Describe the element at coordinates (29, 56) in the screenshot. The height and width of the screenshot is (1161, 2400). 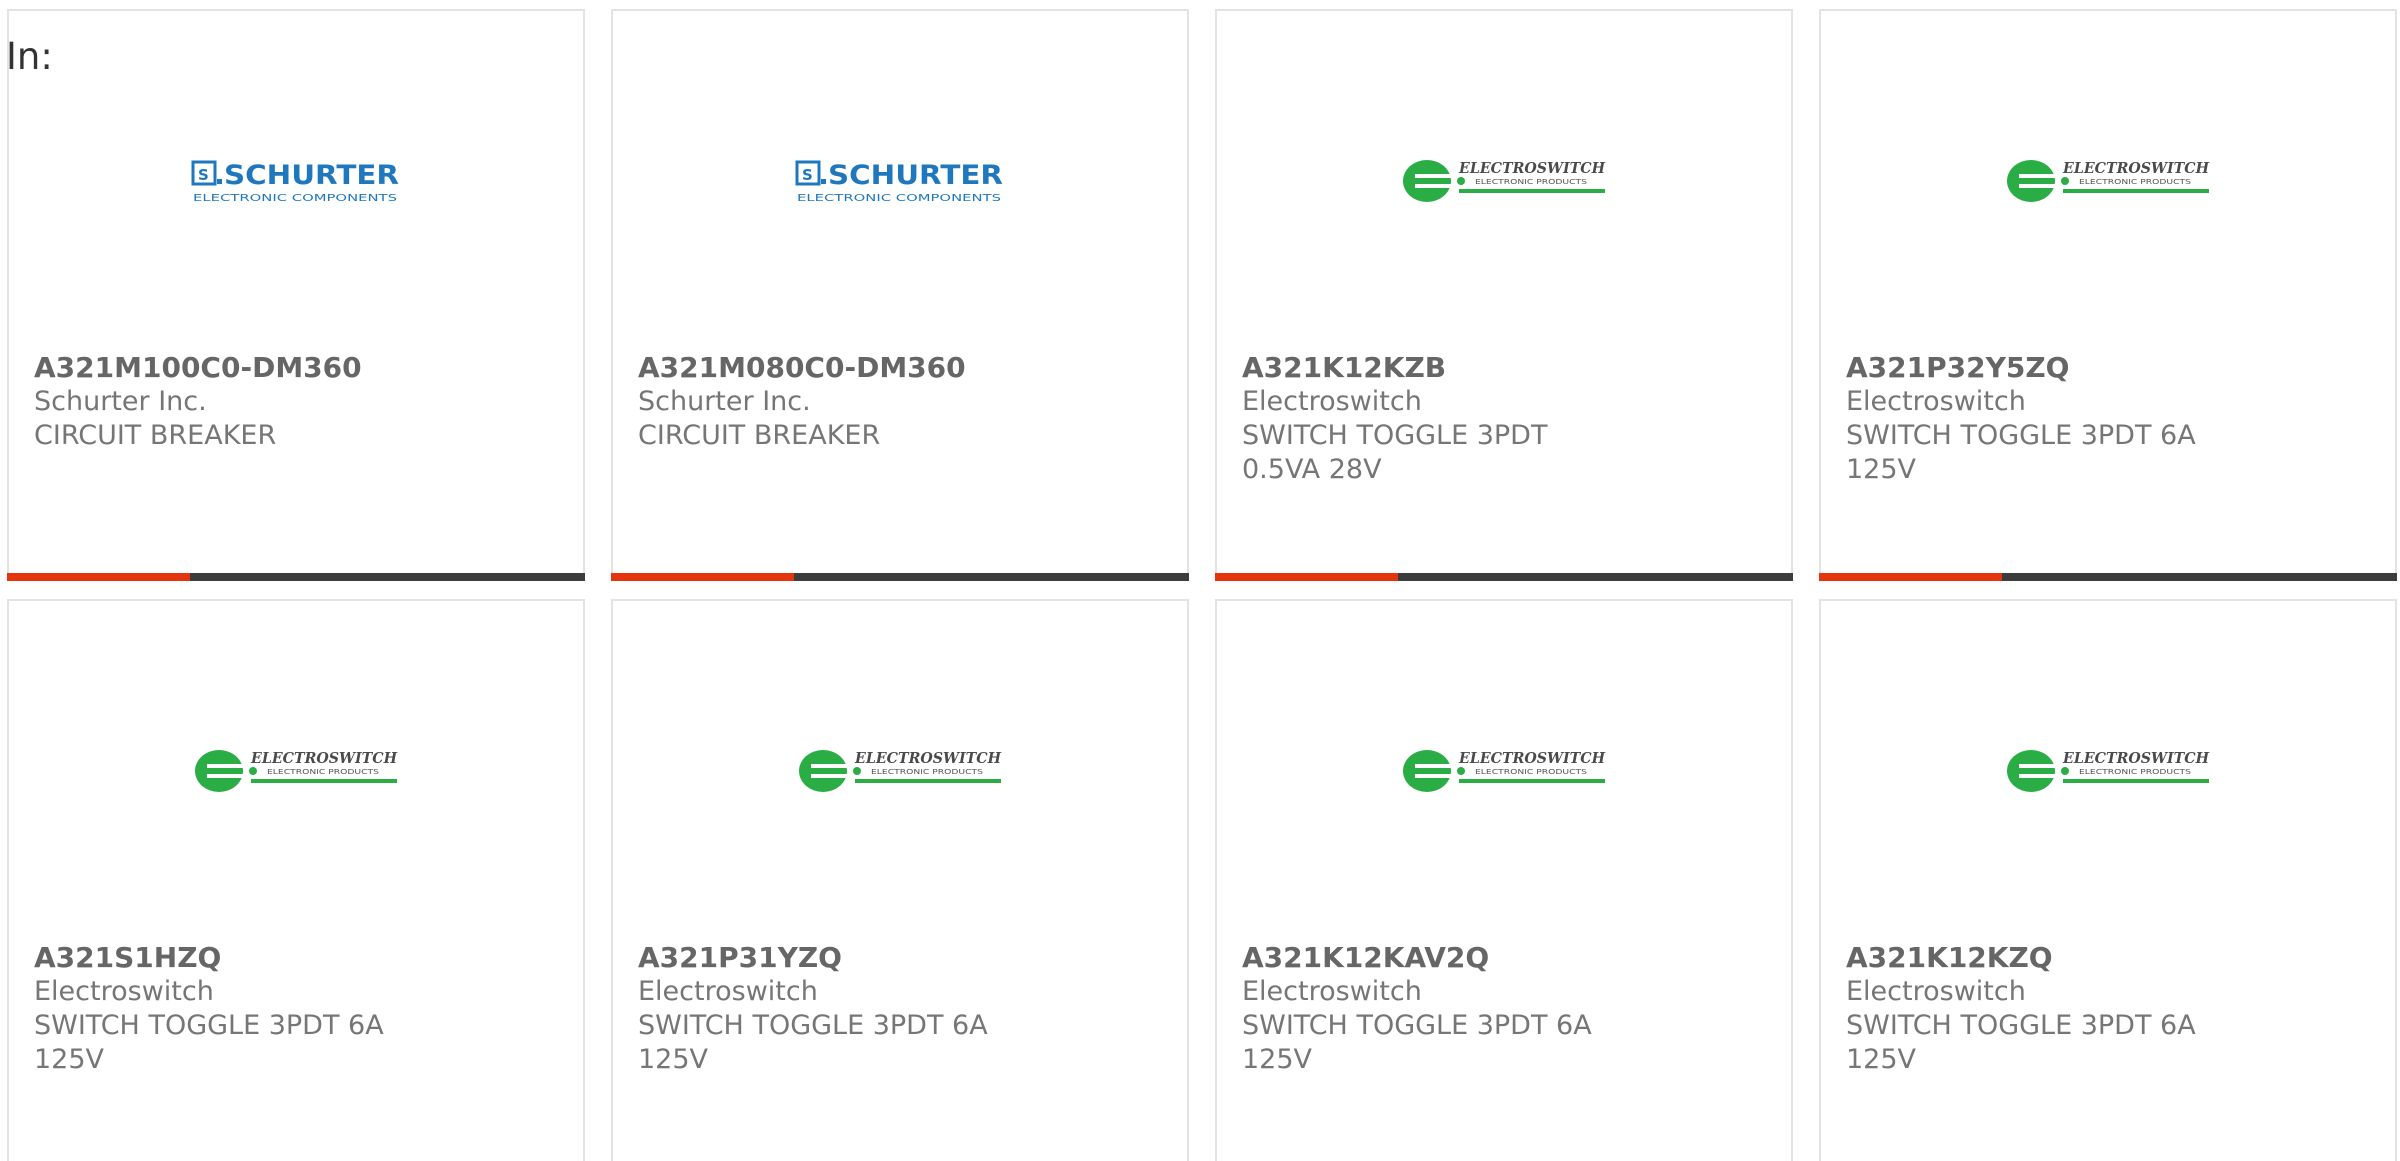
I see `in-label: In:` at that location.